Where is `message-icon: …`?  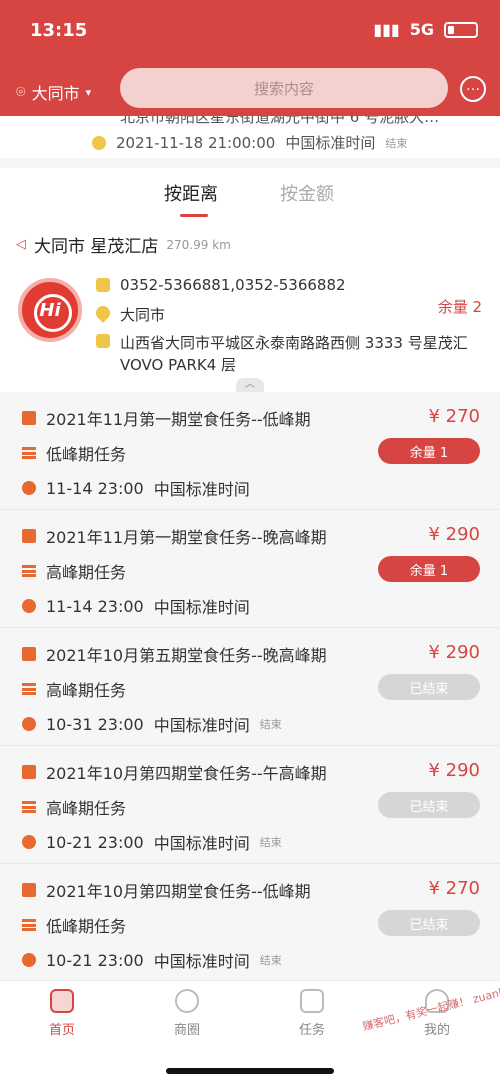
message-icon: … is located at coordinates (473, 89).